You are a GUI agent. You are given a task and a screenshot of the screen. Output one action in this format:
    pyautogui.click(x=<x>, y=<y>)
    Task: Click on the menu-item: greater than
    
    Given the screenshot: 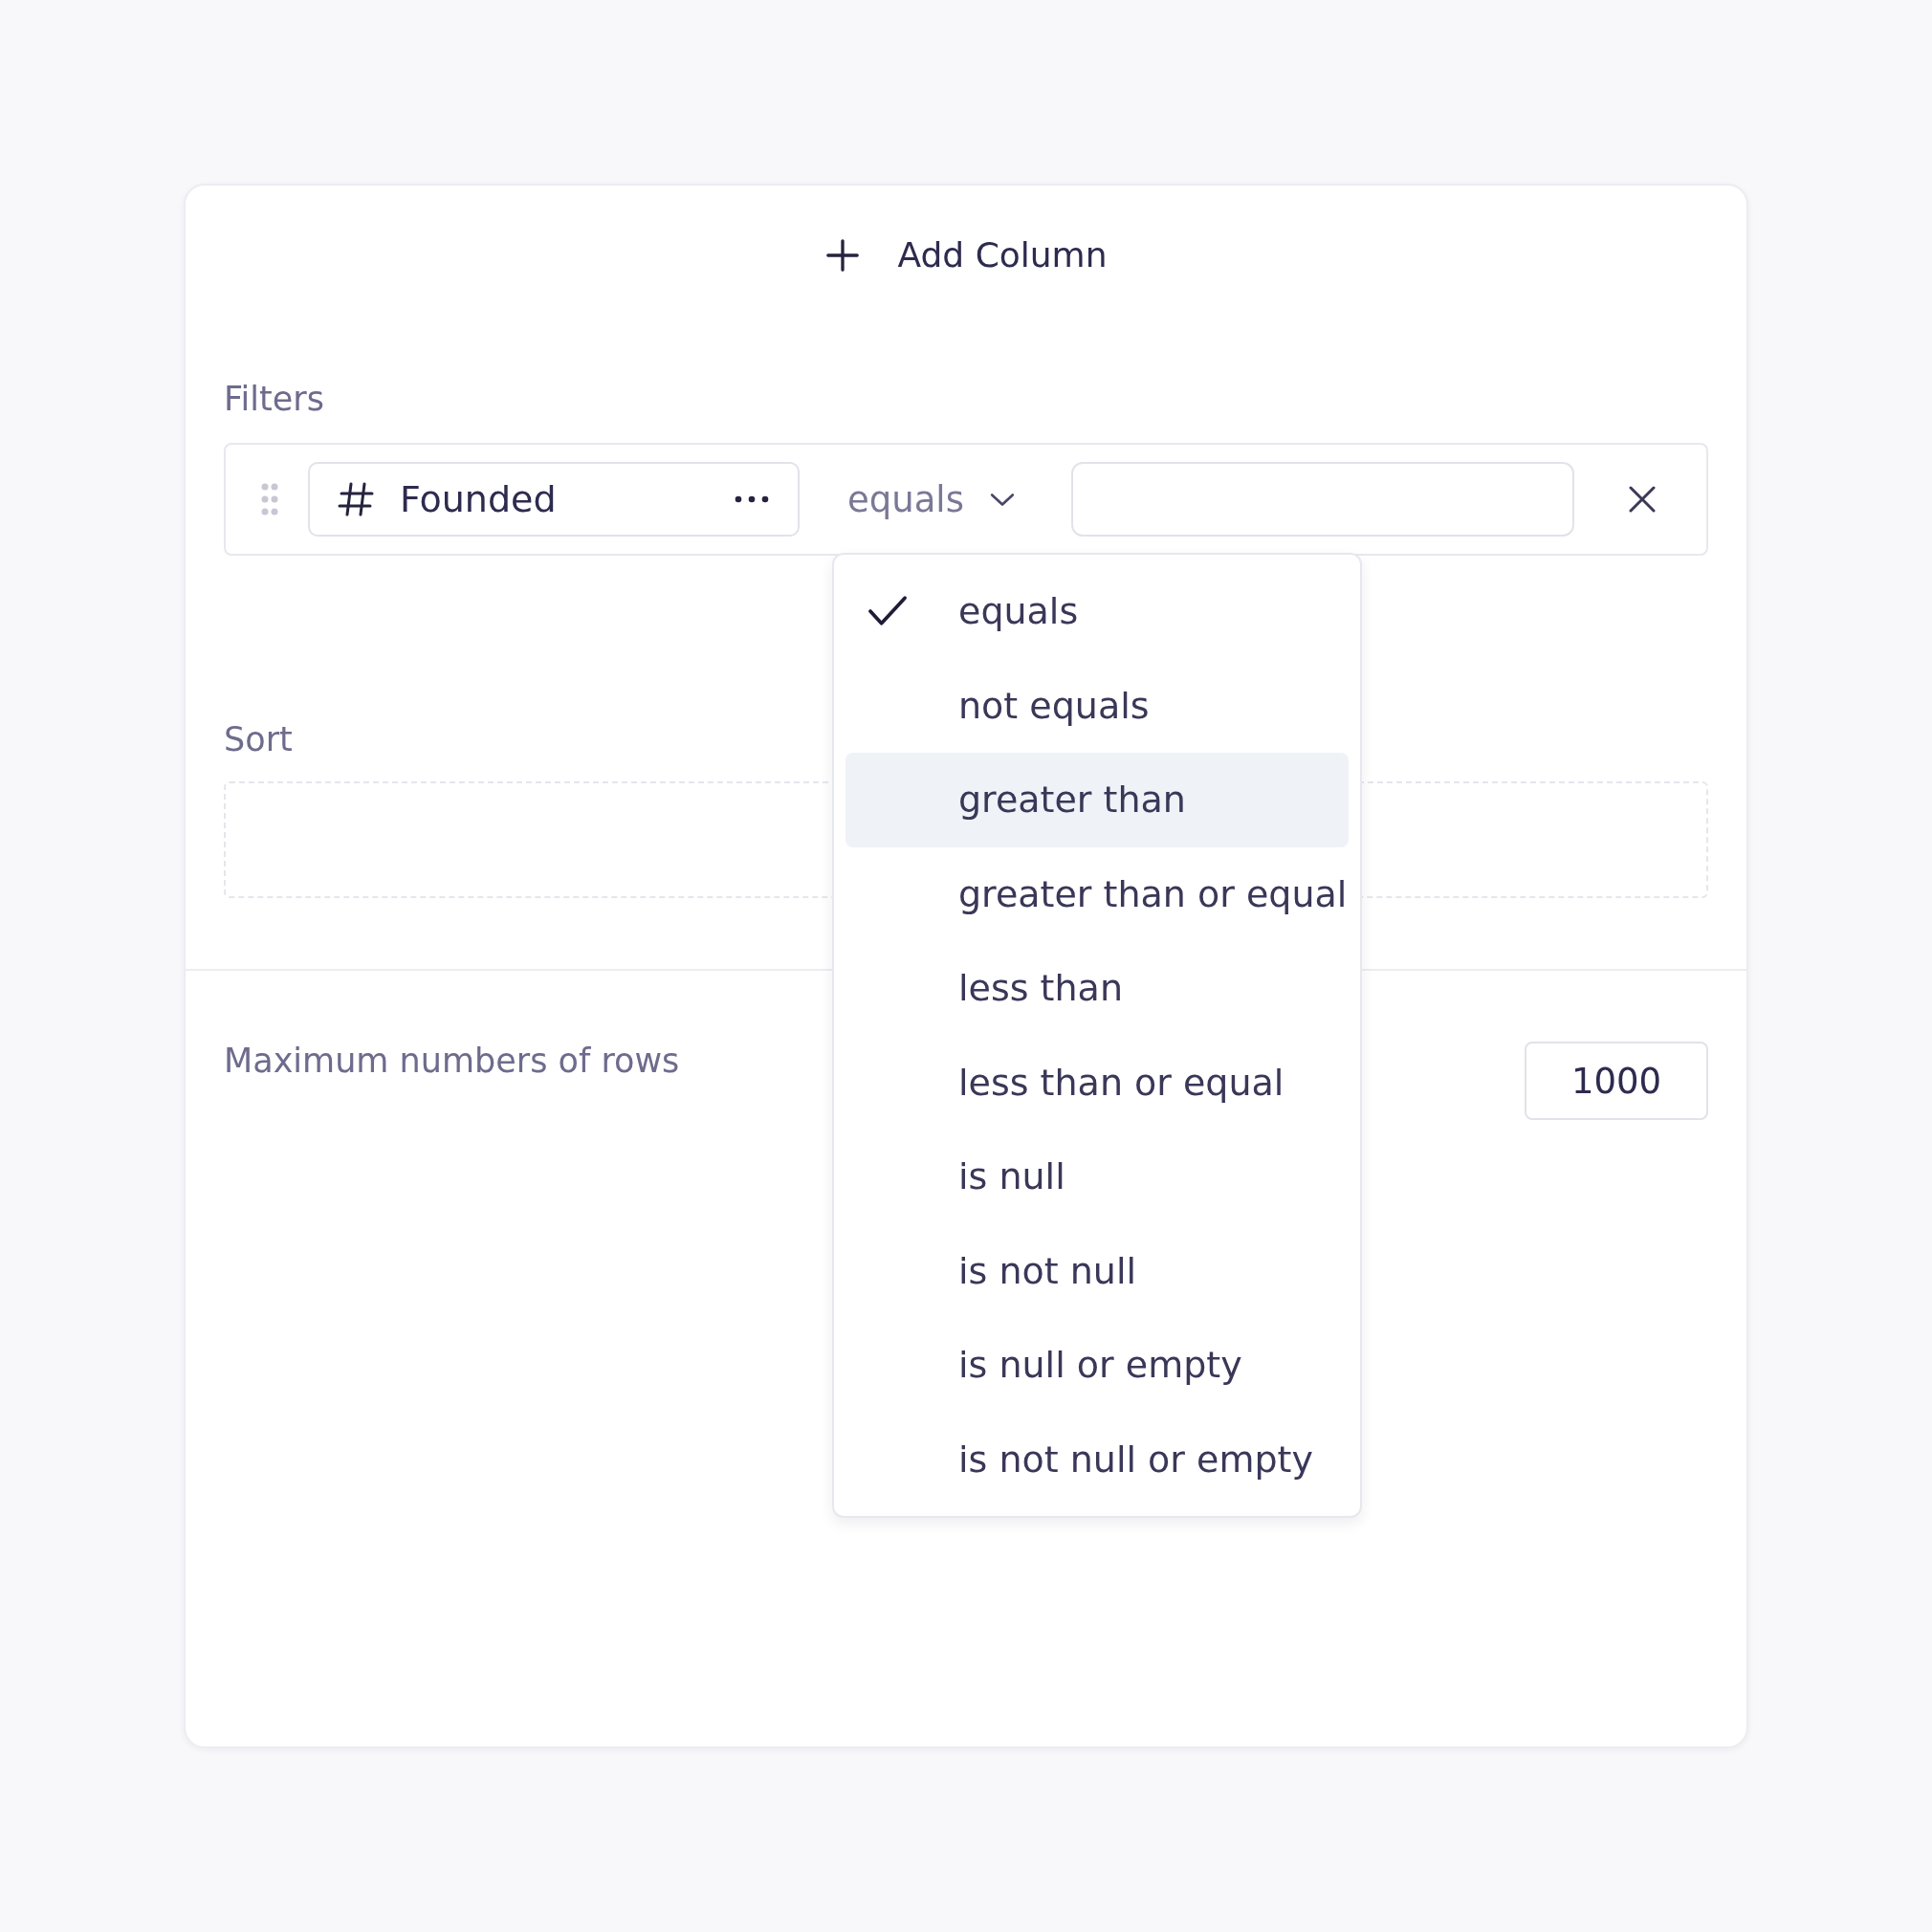 What is the action you would take?
    pyautogui.click(x=1097, y=800)
    